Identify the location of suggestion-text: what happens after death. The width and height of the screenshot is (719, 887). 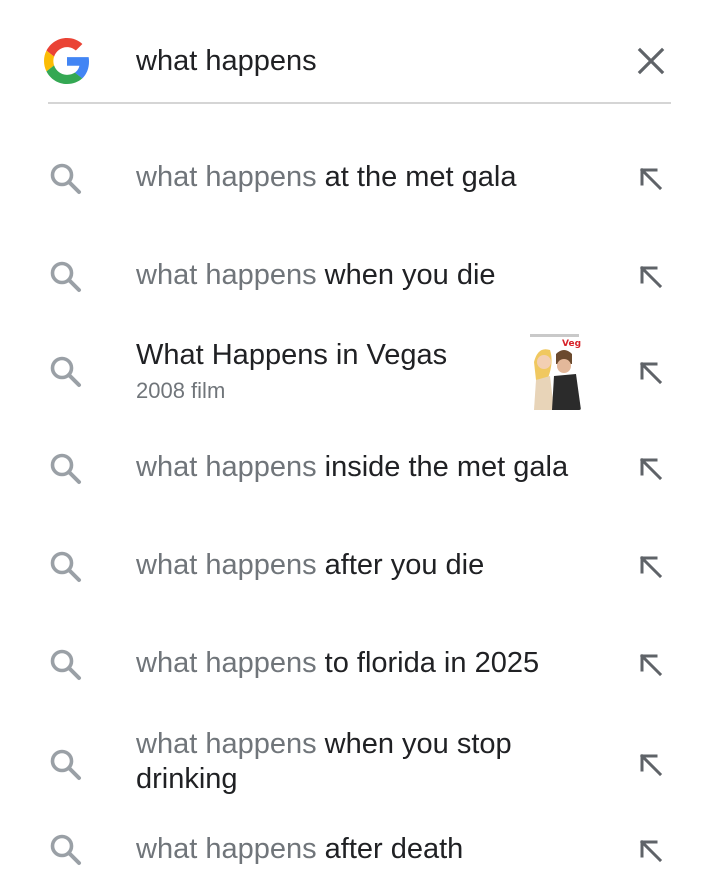
(357, 849).